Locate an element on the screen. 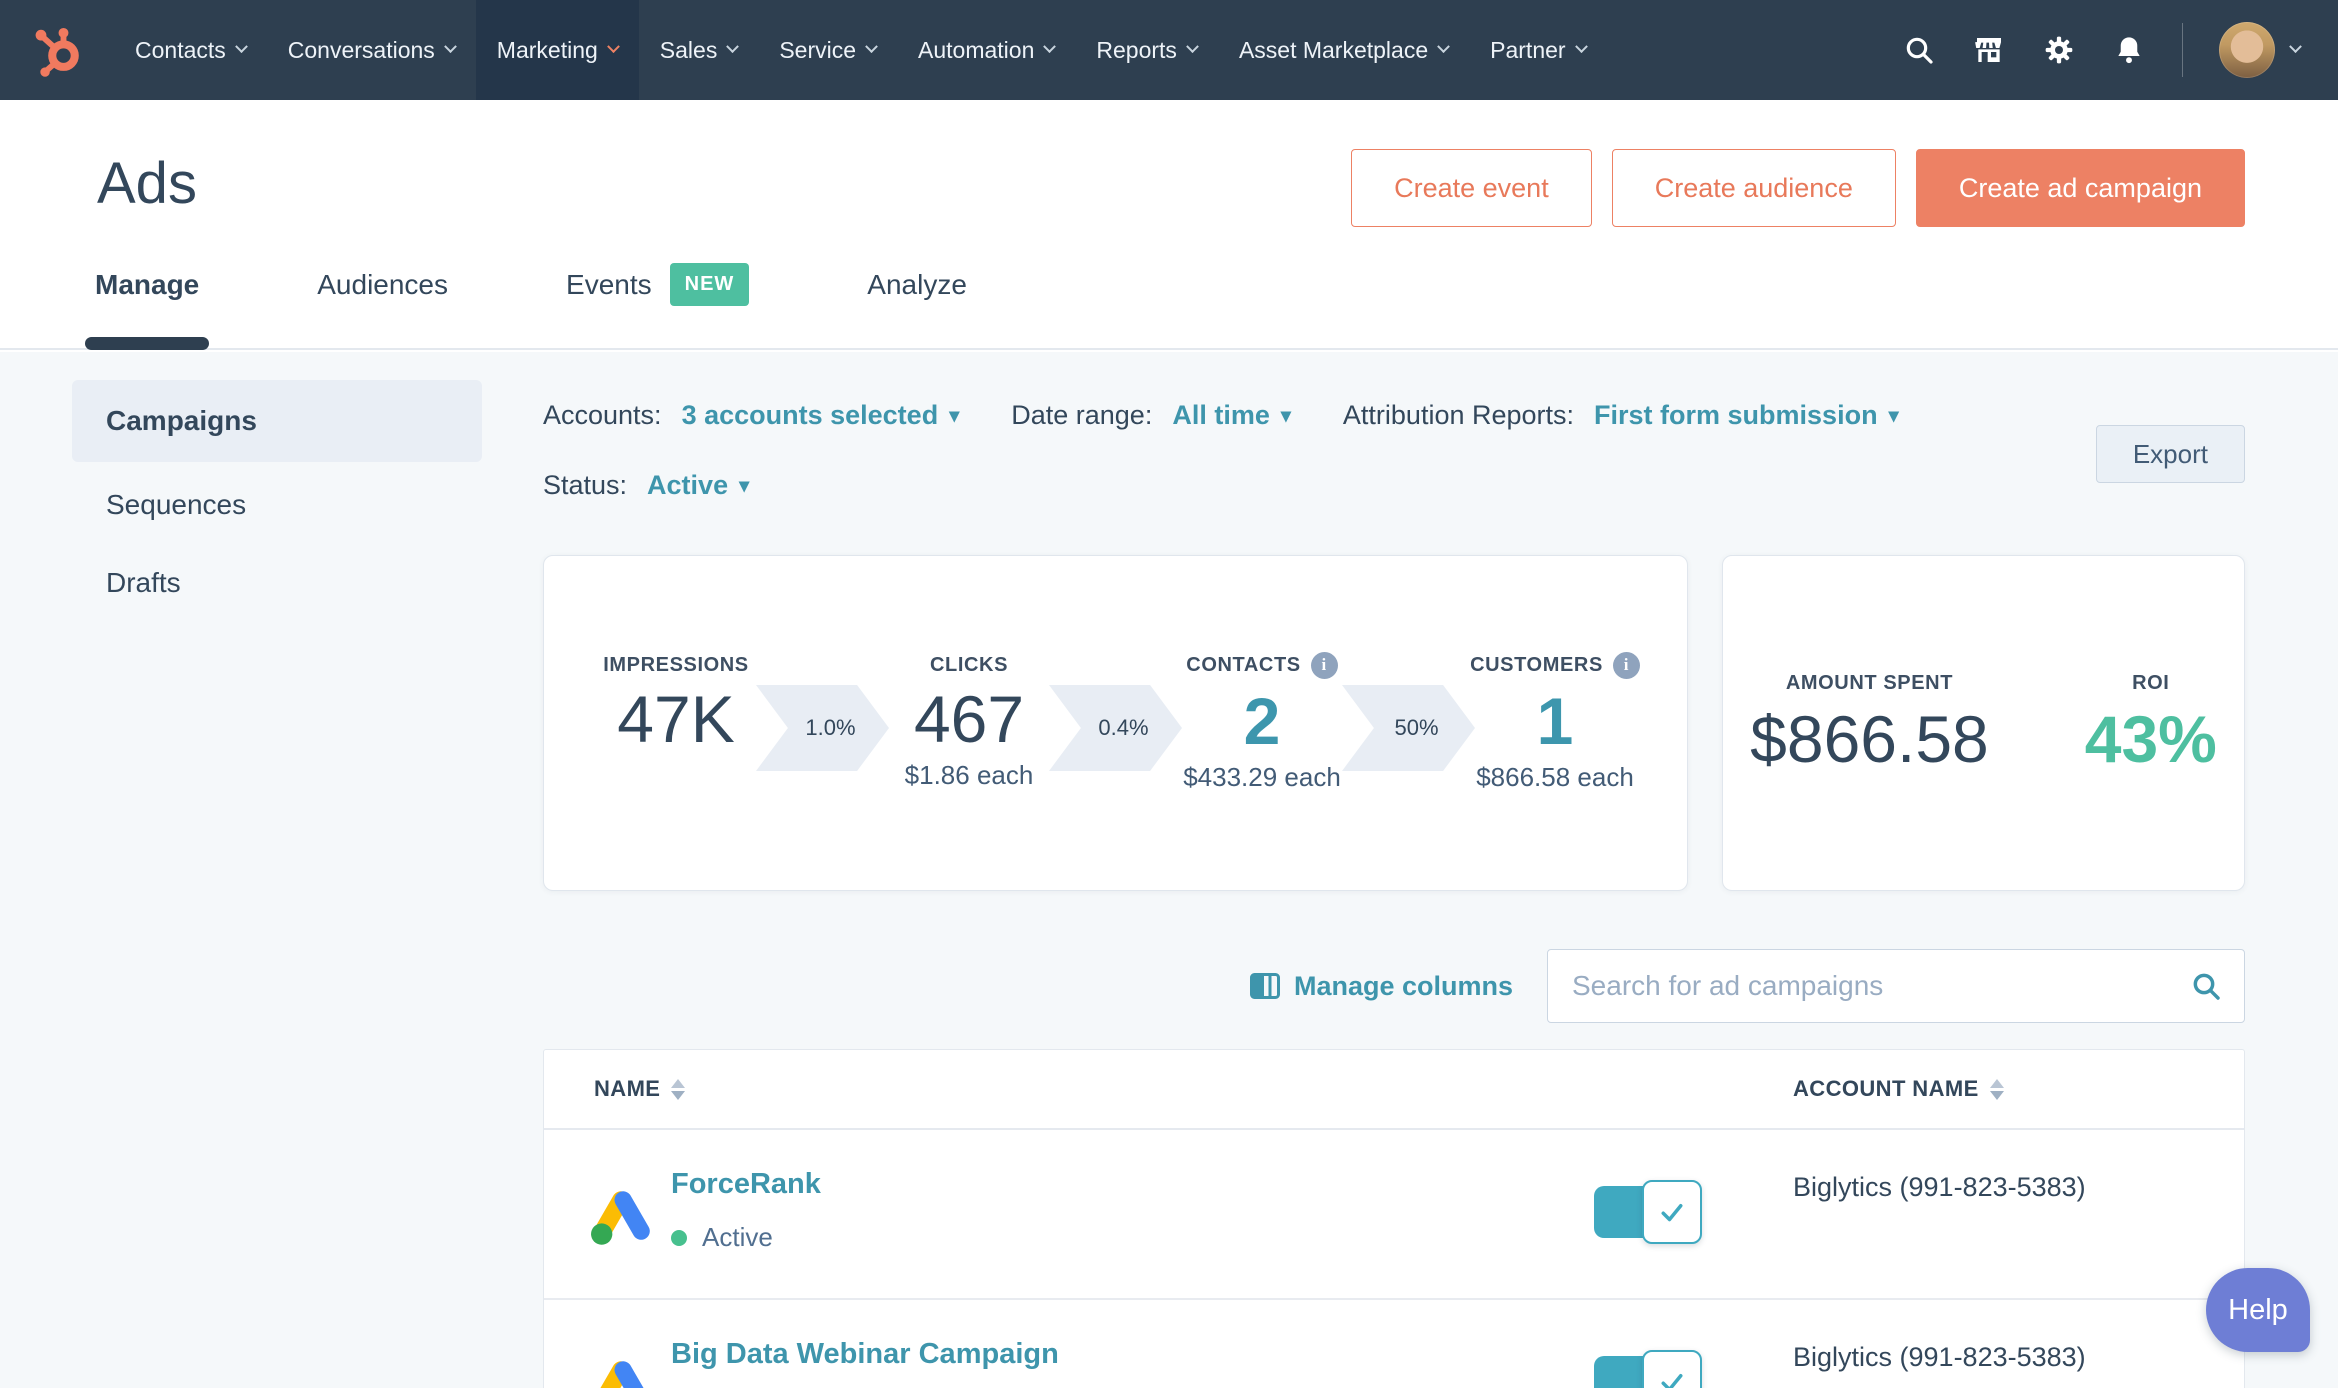 Image resolution: width=2338 pixels, height=1388 pixels. metric-value: 467 is located at coordinates (969, 718).